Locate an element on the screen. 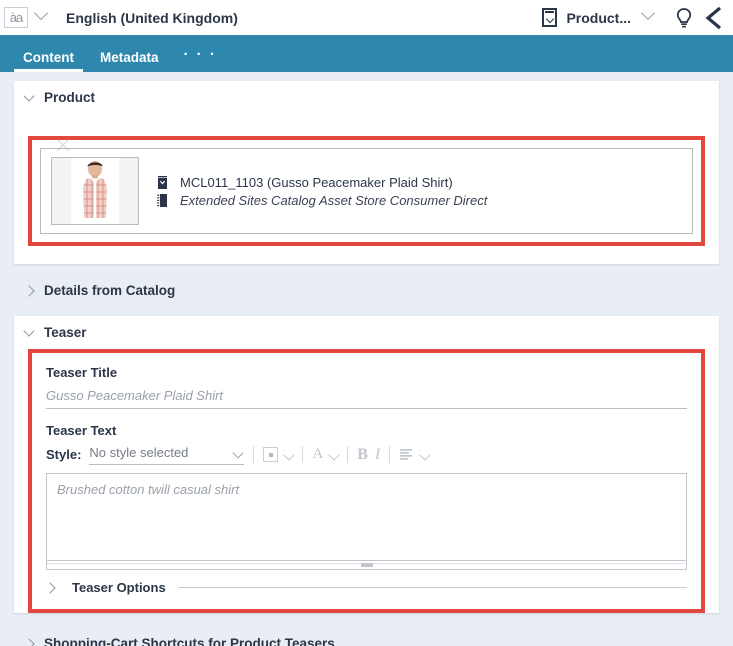  details-from-catalog-section: Details from Catalog is located at coordinates (366, 290).